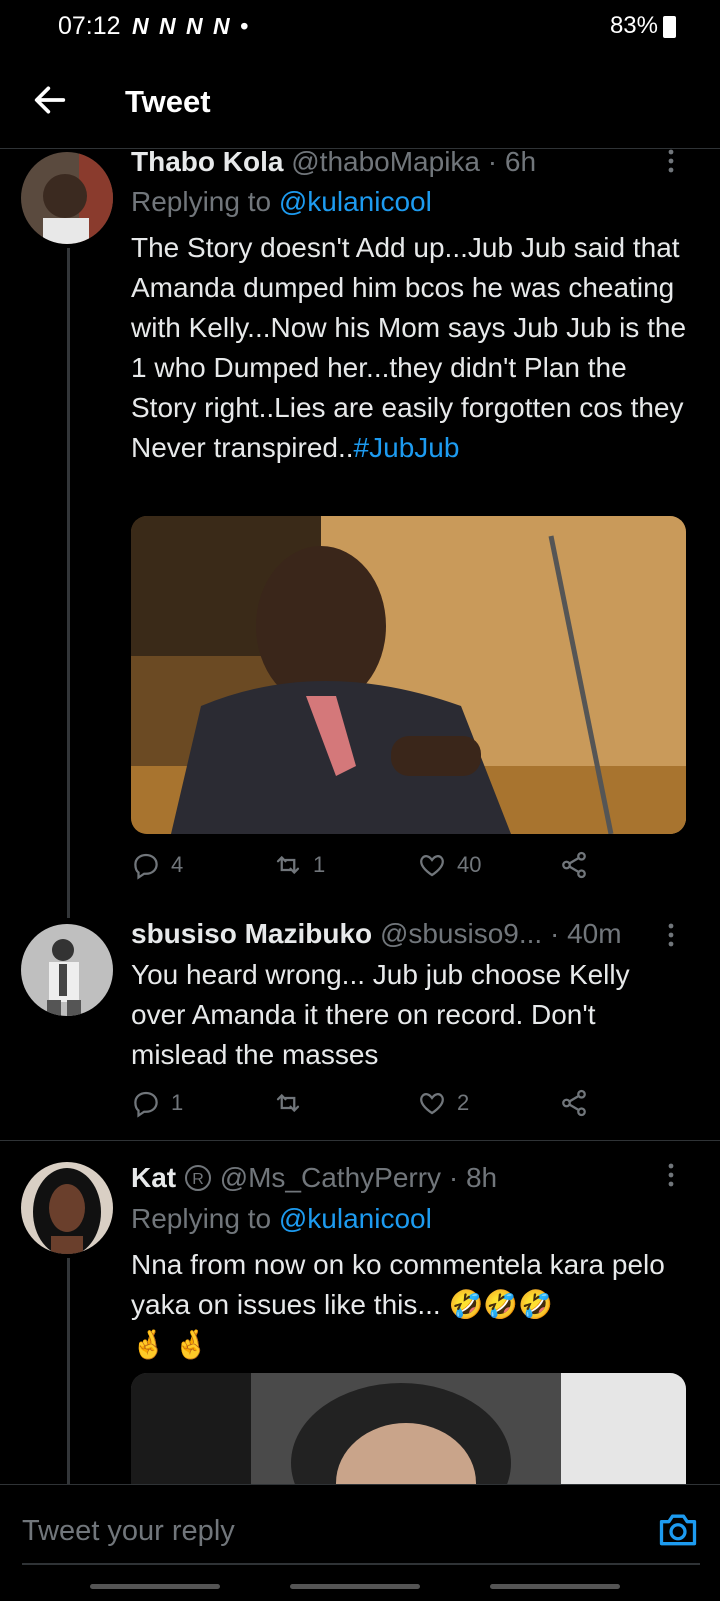 Image resolution: width=720 pixels, height=1601 pixels. What do you see at coordinates (463, 1102) in the screenshot?
I see `like-count: 2` at bounding box center [463, 1102].